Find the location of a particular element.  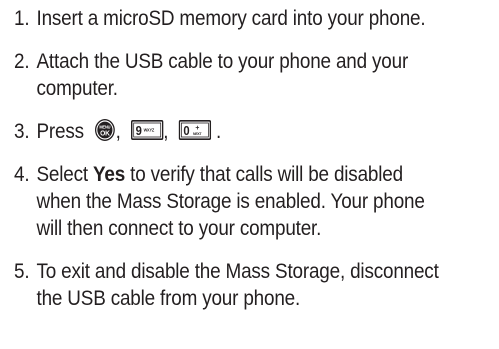

zero-next-key-icon: 0 + NEXT is located at coordinates (194, 130).